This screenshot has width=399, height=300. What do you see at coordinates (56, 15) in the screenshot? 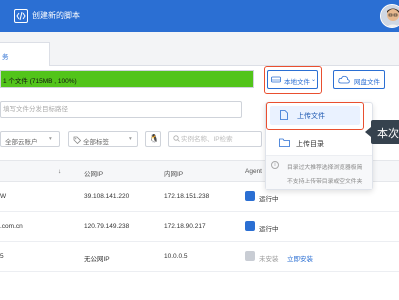
I see `page-title: 创建新的脚本` at bounding box center [56, 15].